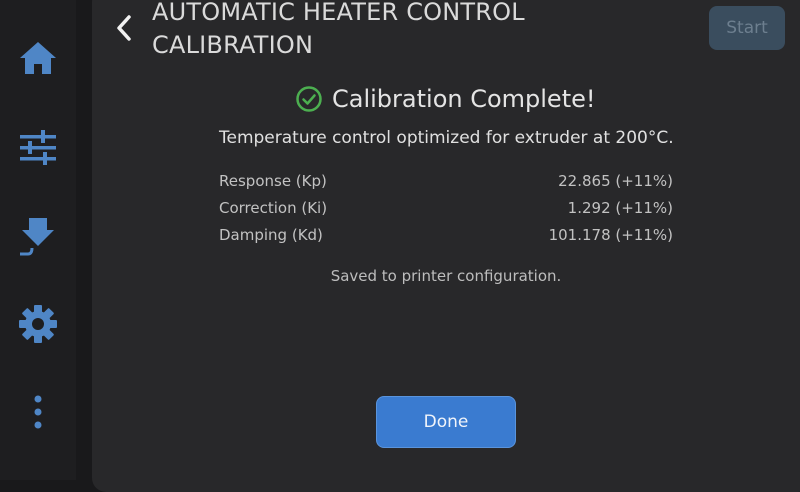  I want to click on param-label: Correction (Ki), so click(273, 208).